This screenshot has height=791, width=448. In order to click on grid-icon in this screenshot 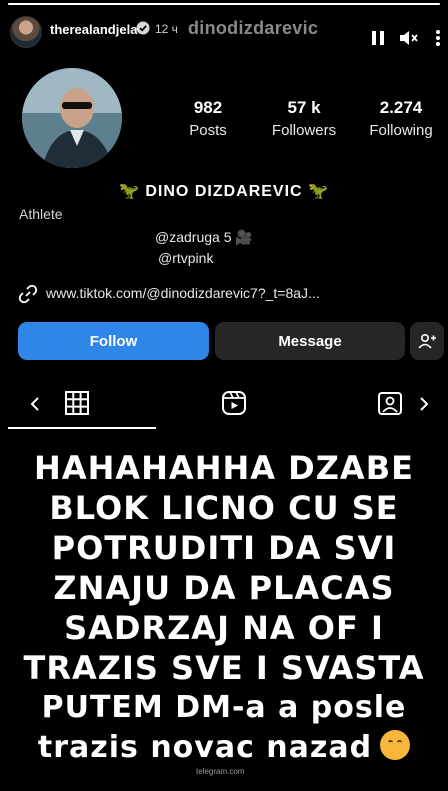, I will do `click(77, 403)`.